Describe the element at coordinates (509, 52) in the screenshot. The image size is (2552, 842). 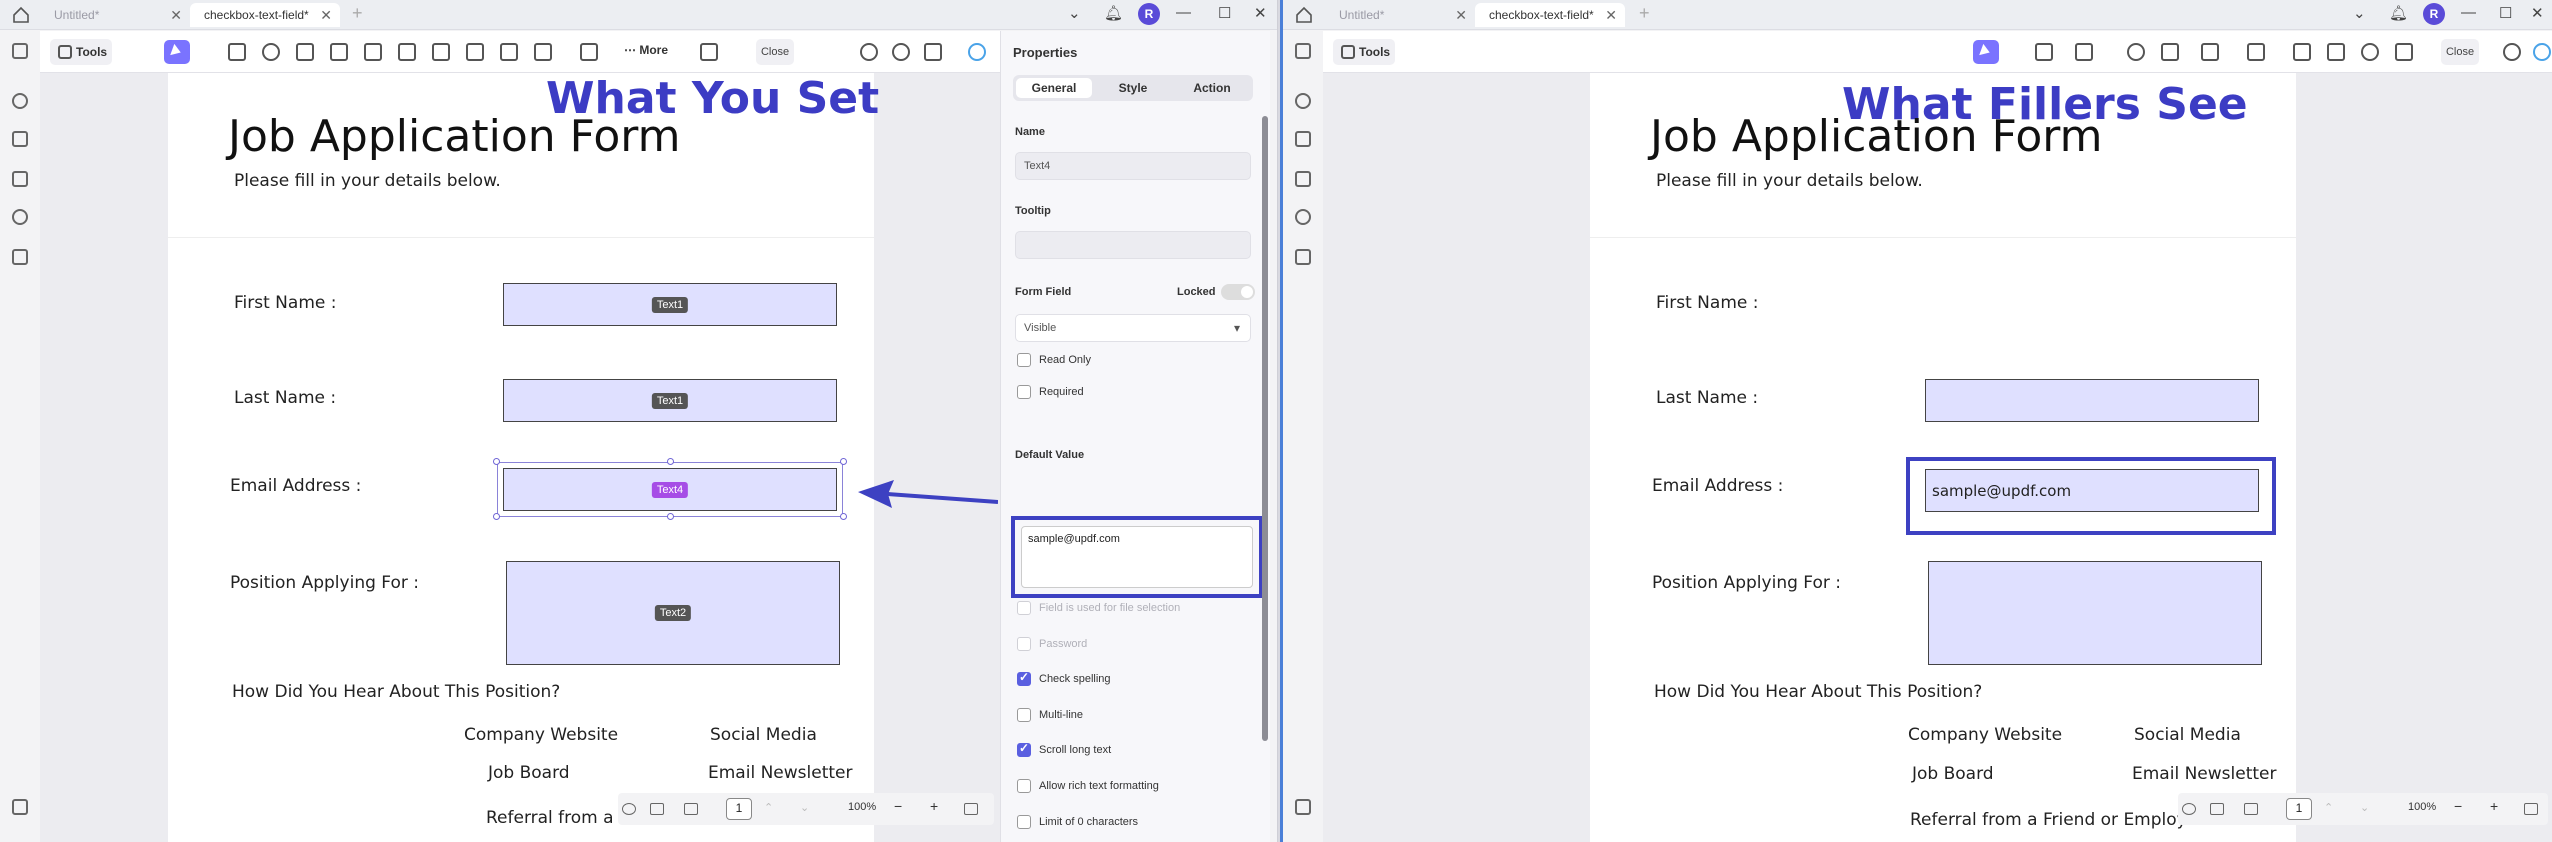
I see `signature-tool-icon` at that location.